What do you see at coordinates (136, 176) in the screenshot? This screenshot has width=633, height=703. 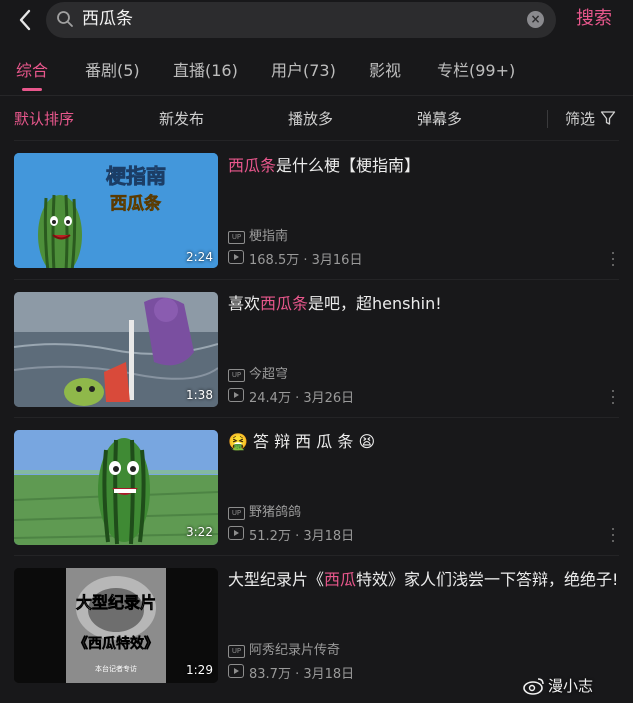 I see `thumbnail-caption: 梗指南` at bounding box center [136, 176].